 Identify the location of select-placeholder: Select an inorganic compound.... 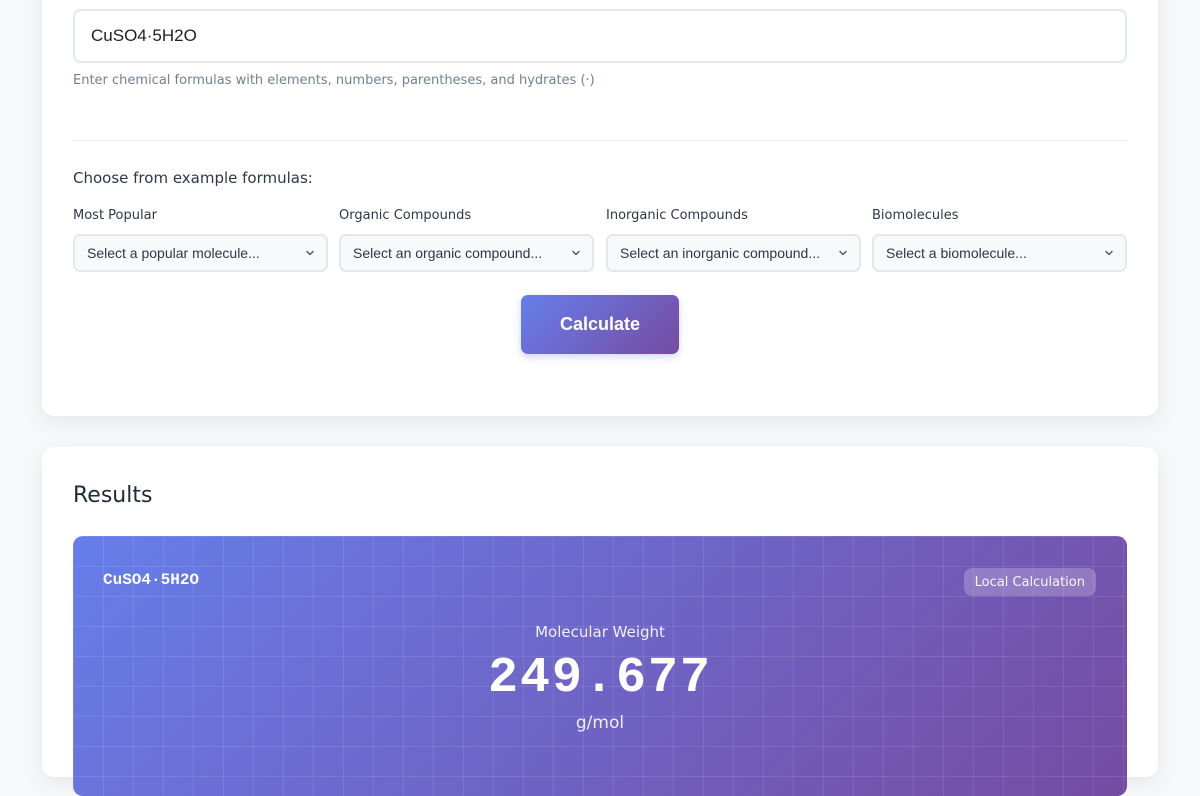
(720, 253).